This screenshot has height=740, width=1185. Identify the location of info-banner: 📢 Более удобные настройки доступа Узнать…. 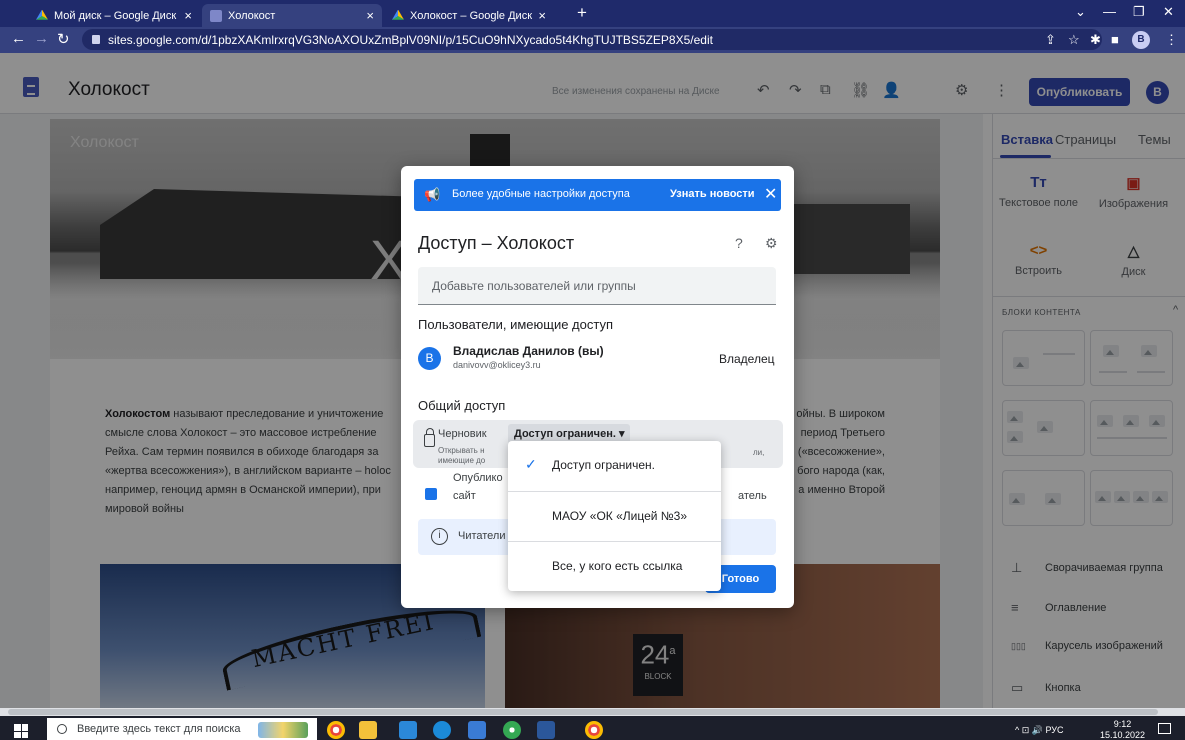
(597, 195).